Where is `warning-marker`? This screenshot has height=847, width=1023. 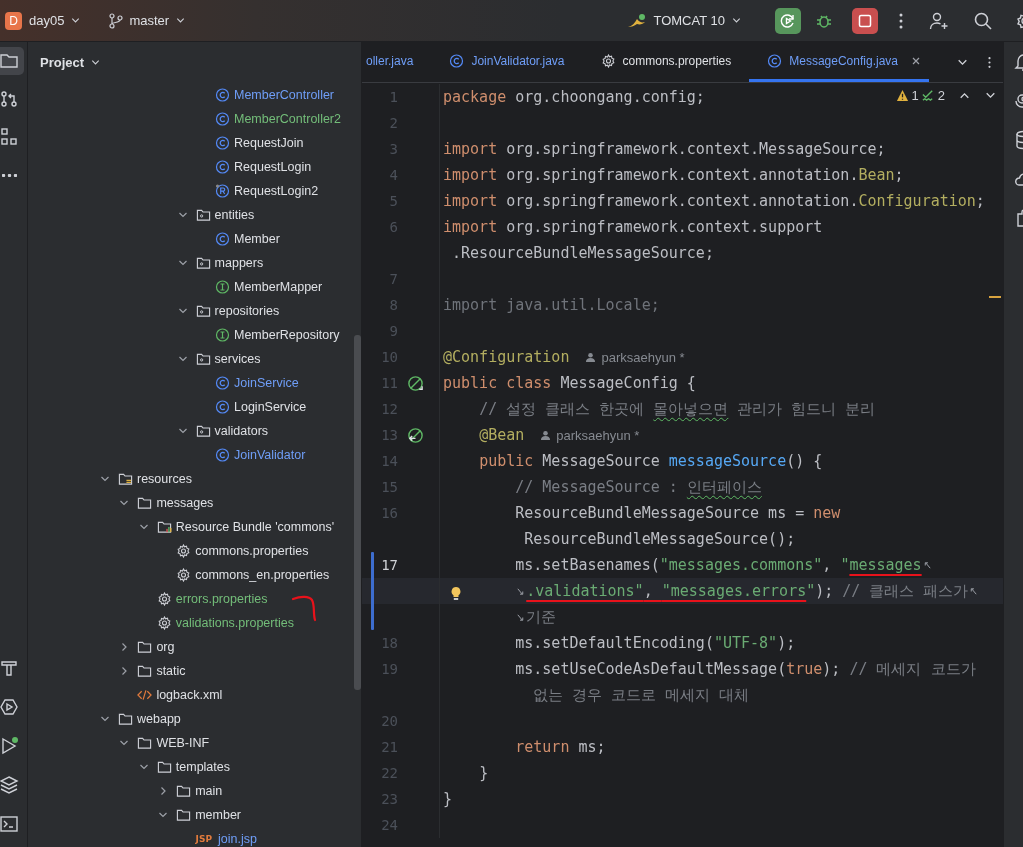 warning-marker is located at coordinates (995, 297).